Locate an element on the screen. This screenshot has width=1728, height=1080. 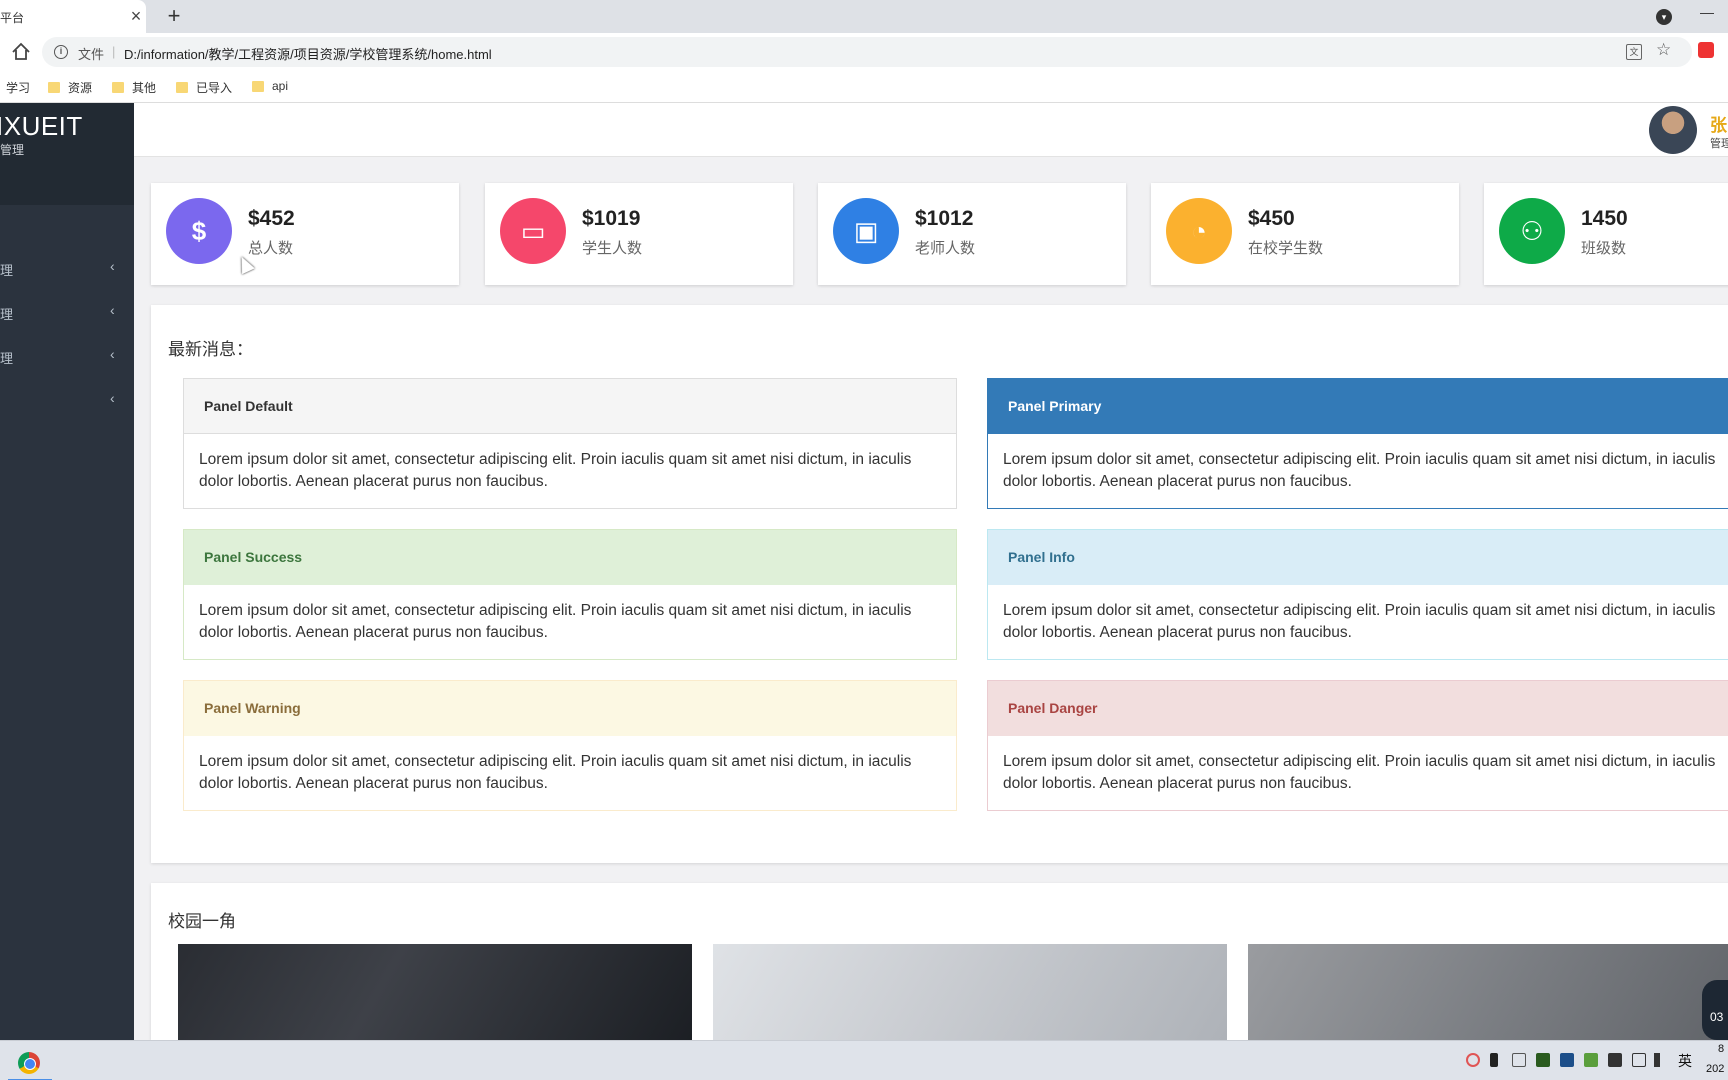
brand: IXUEIT 管理 is located at coordinates (67, 134).